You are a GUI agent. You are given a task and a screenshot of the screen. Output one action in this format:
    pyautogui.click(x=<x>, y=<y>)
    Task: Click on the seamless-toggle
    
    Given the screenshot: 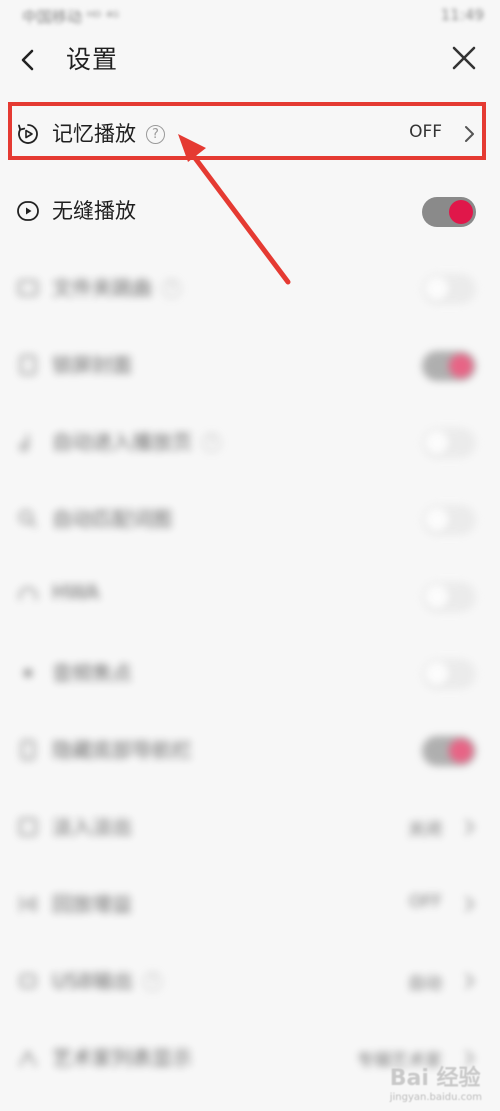 What is the action you would take?
    pyautogui.click(x=449, y=212)
    